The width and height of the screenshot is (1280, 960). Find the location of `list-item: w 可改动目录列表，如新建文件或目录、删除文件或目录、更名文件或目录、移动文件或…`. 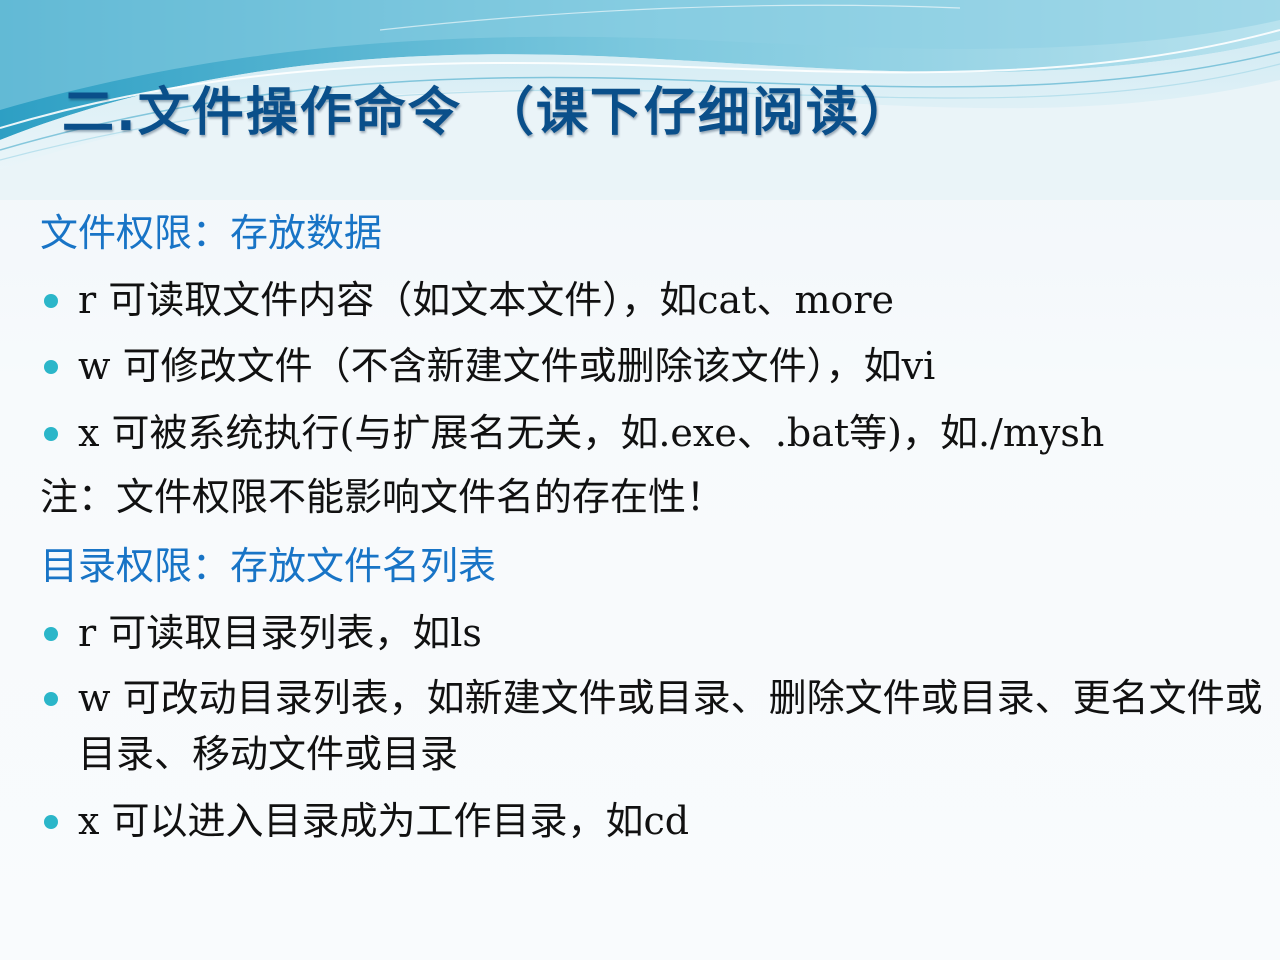

list-item: w 可改动目录列表，如新建文件或目录、删除文件或目录、更名文件或目录、移动文件或… is located at coordinates (654, 726).